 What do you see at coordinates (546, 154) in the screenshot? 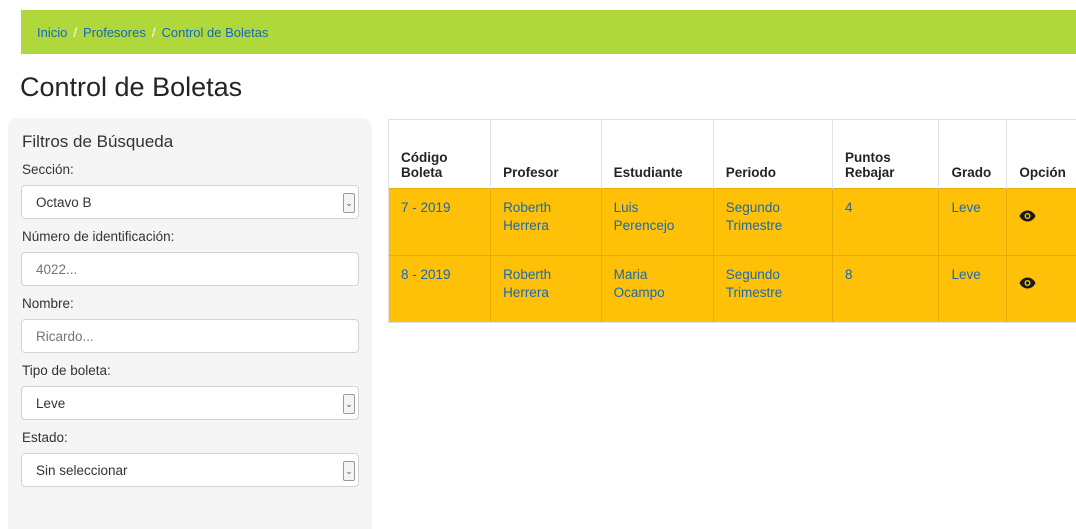
I see `header-profesor: Profesor` at bounding box center [546, 154].